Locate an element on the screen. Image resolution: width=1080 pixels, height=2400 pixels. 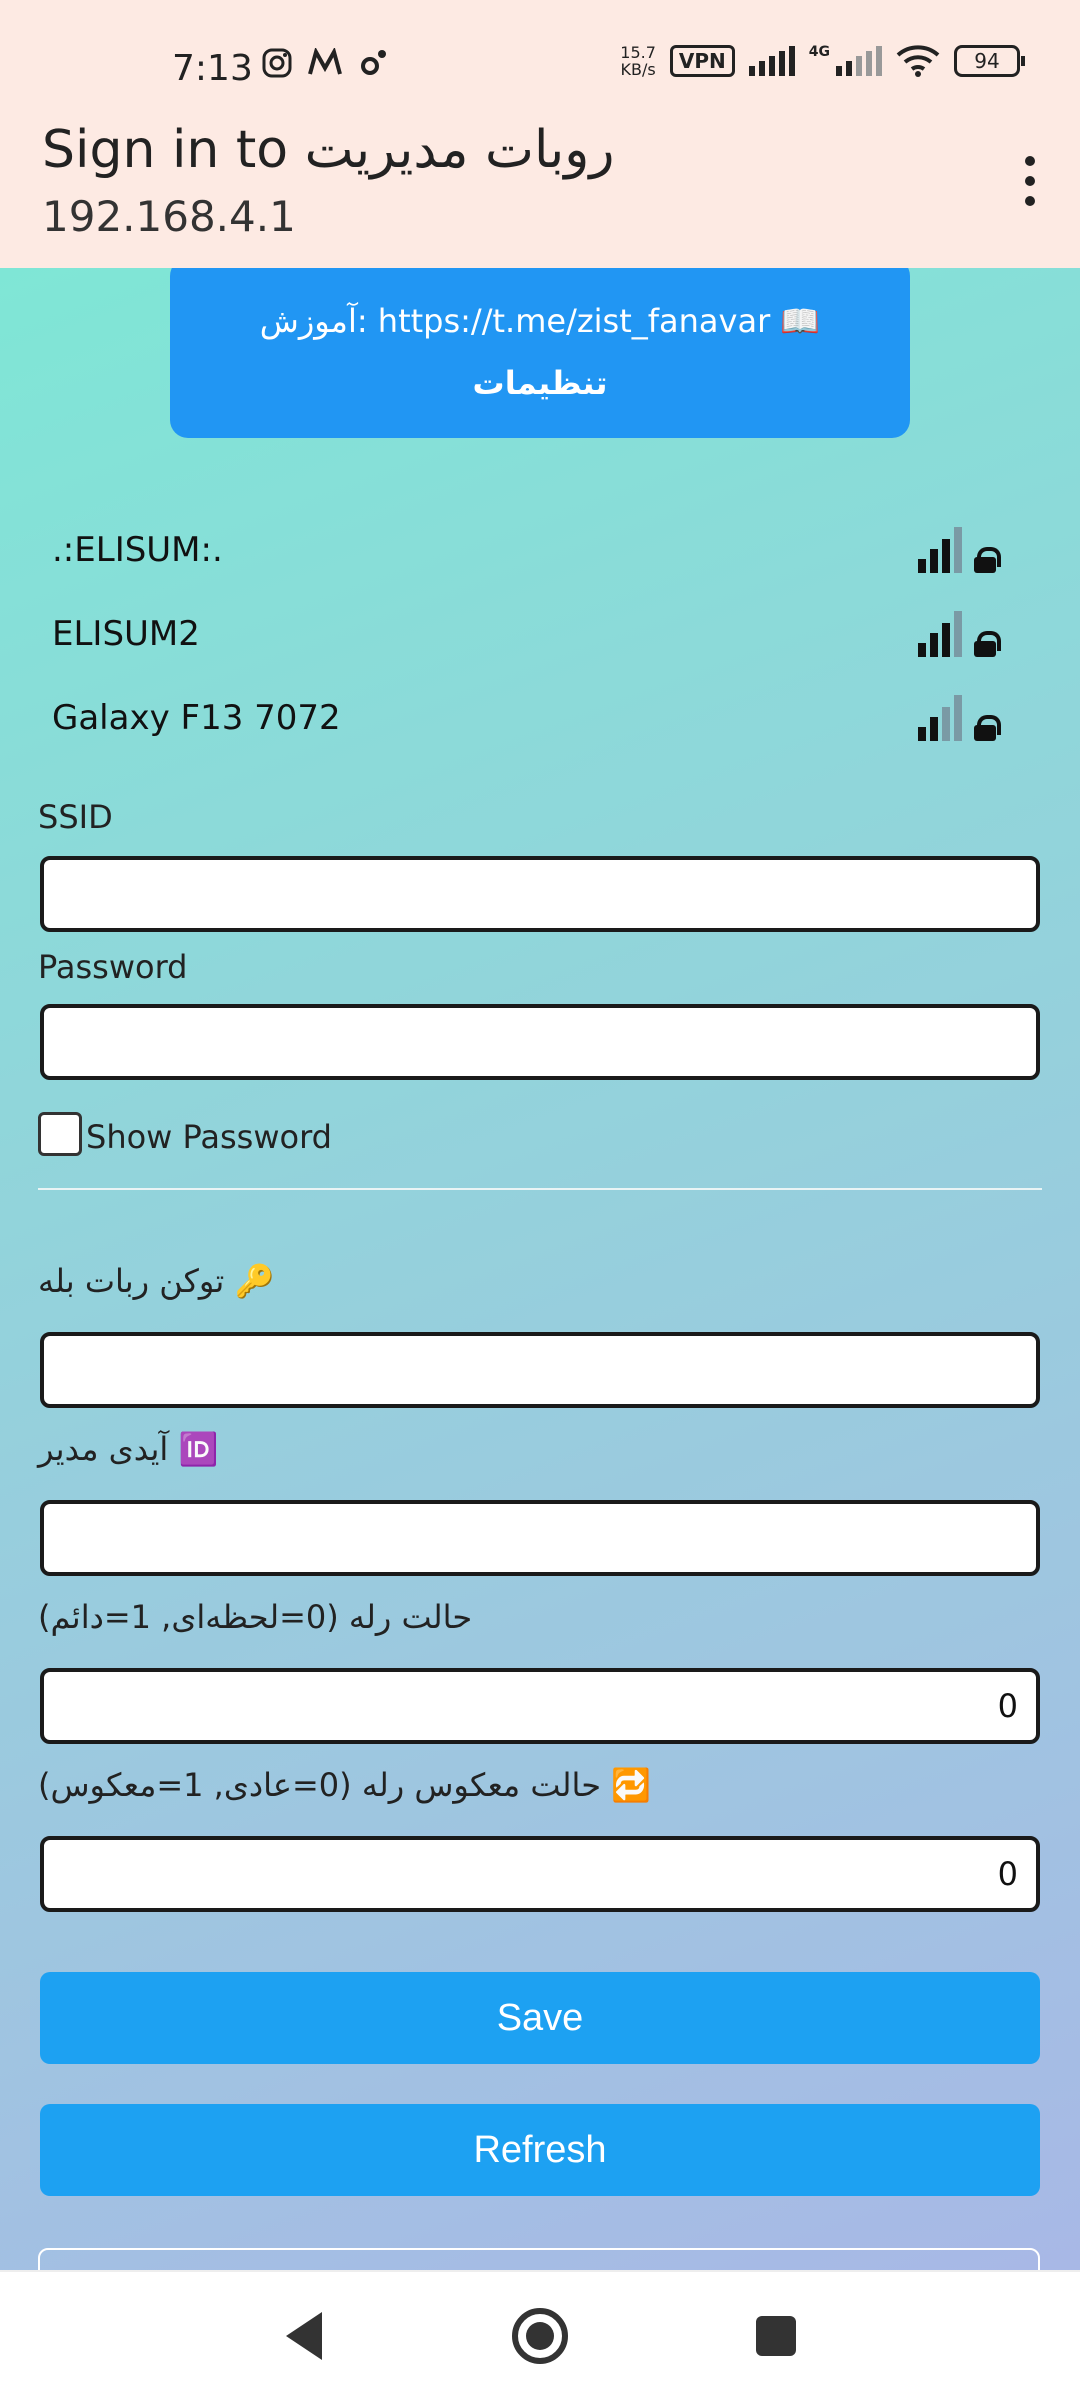
signal-icon is located at coordinates (771, 61).